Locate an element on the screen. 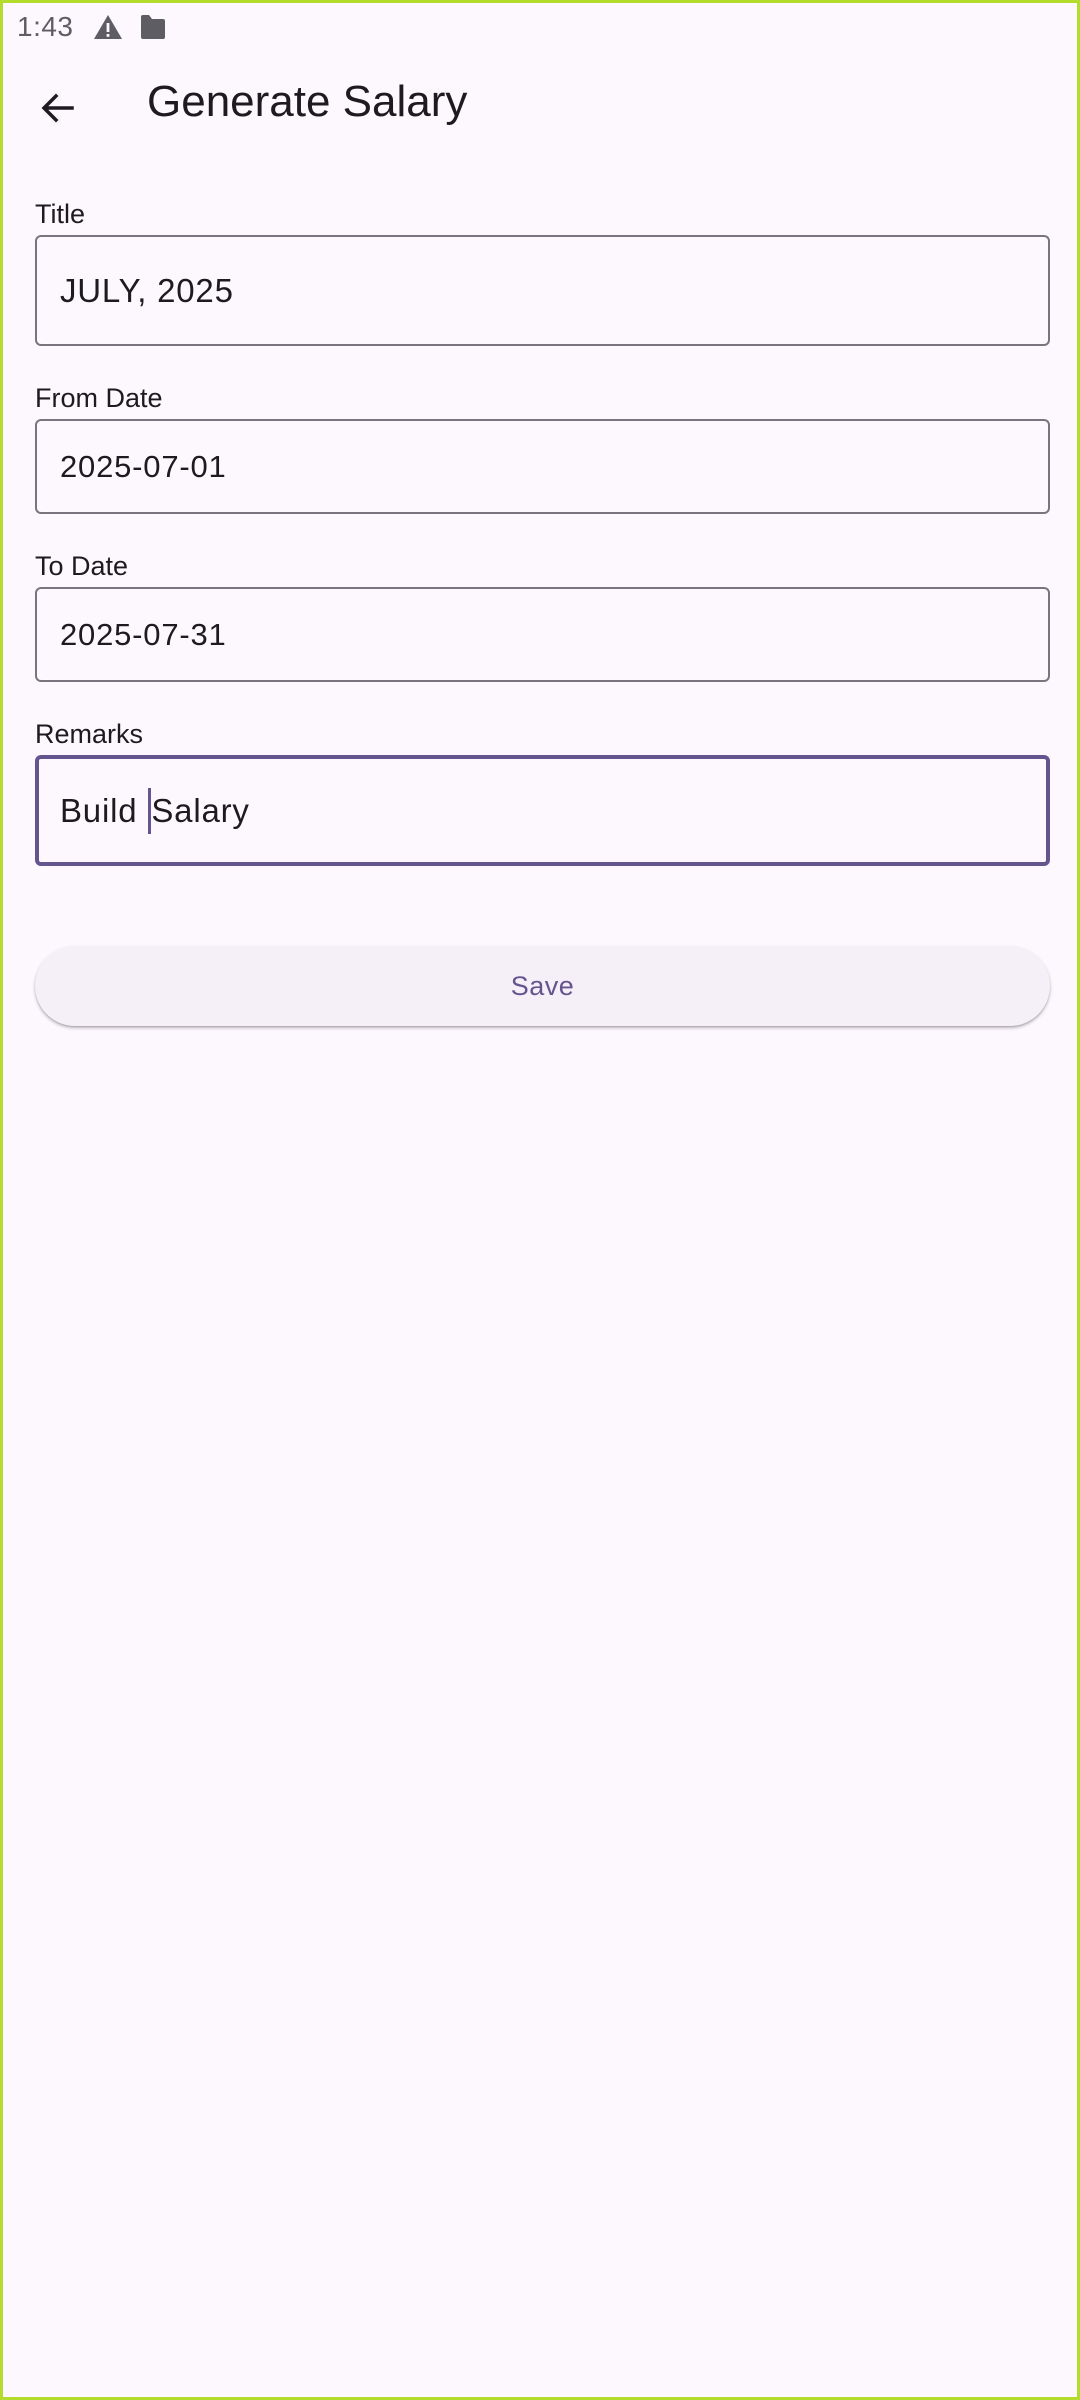 Image resolution: width=1080 pixels, height=2400 pixels. from-date-field: 2025-07-01 is located at coordinates (542, 466).